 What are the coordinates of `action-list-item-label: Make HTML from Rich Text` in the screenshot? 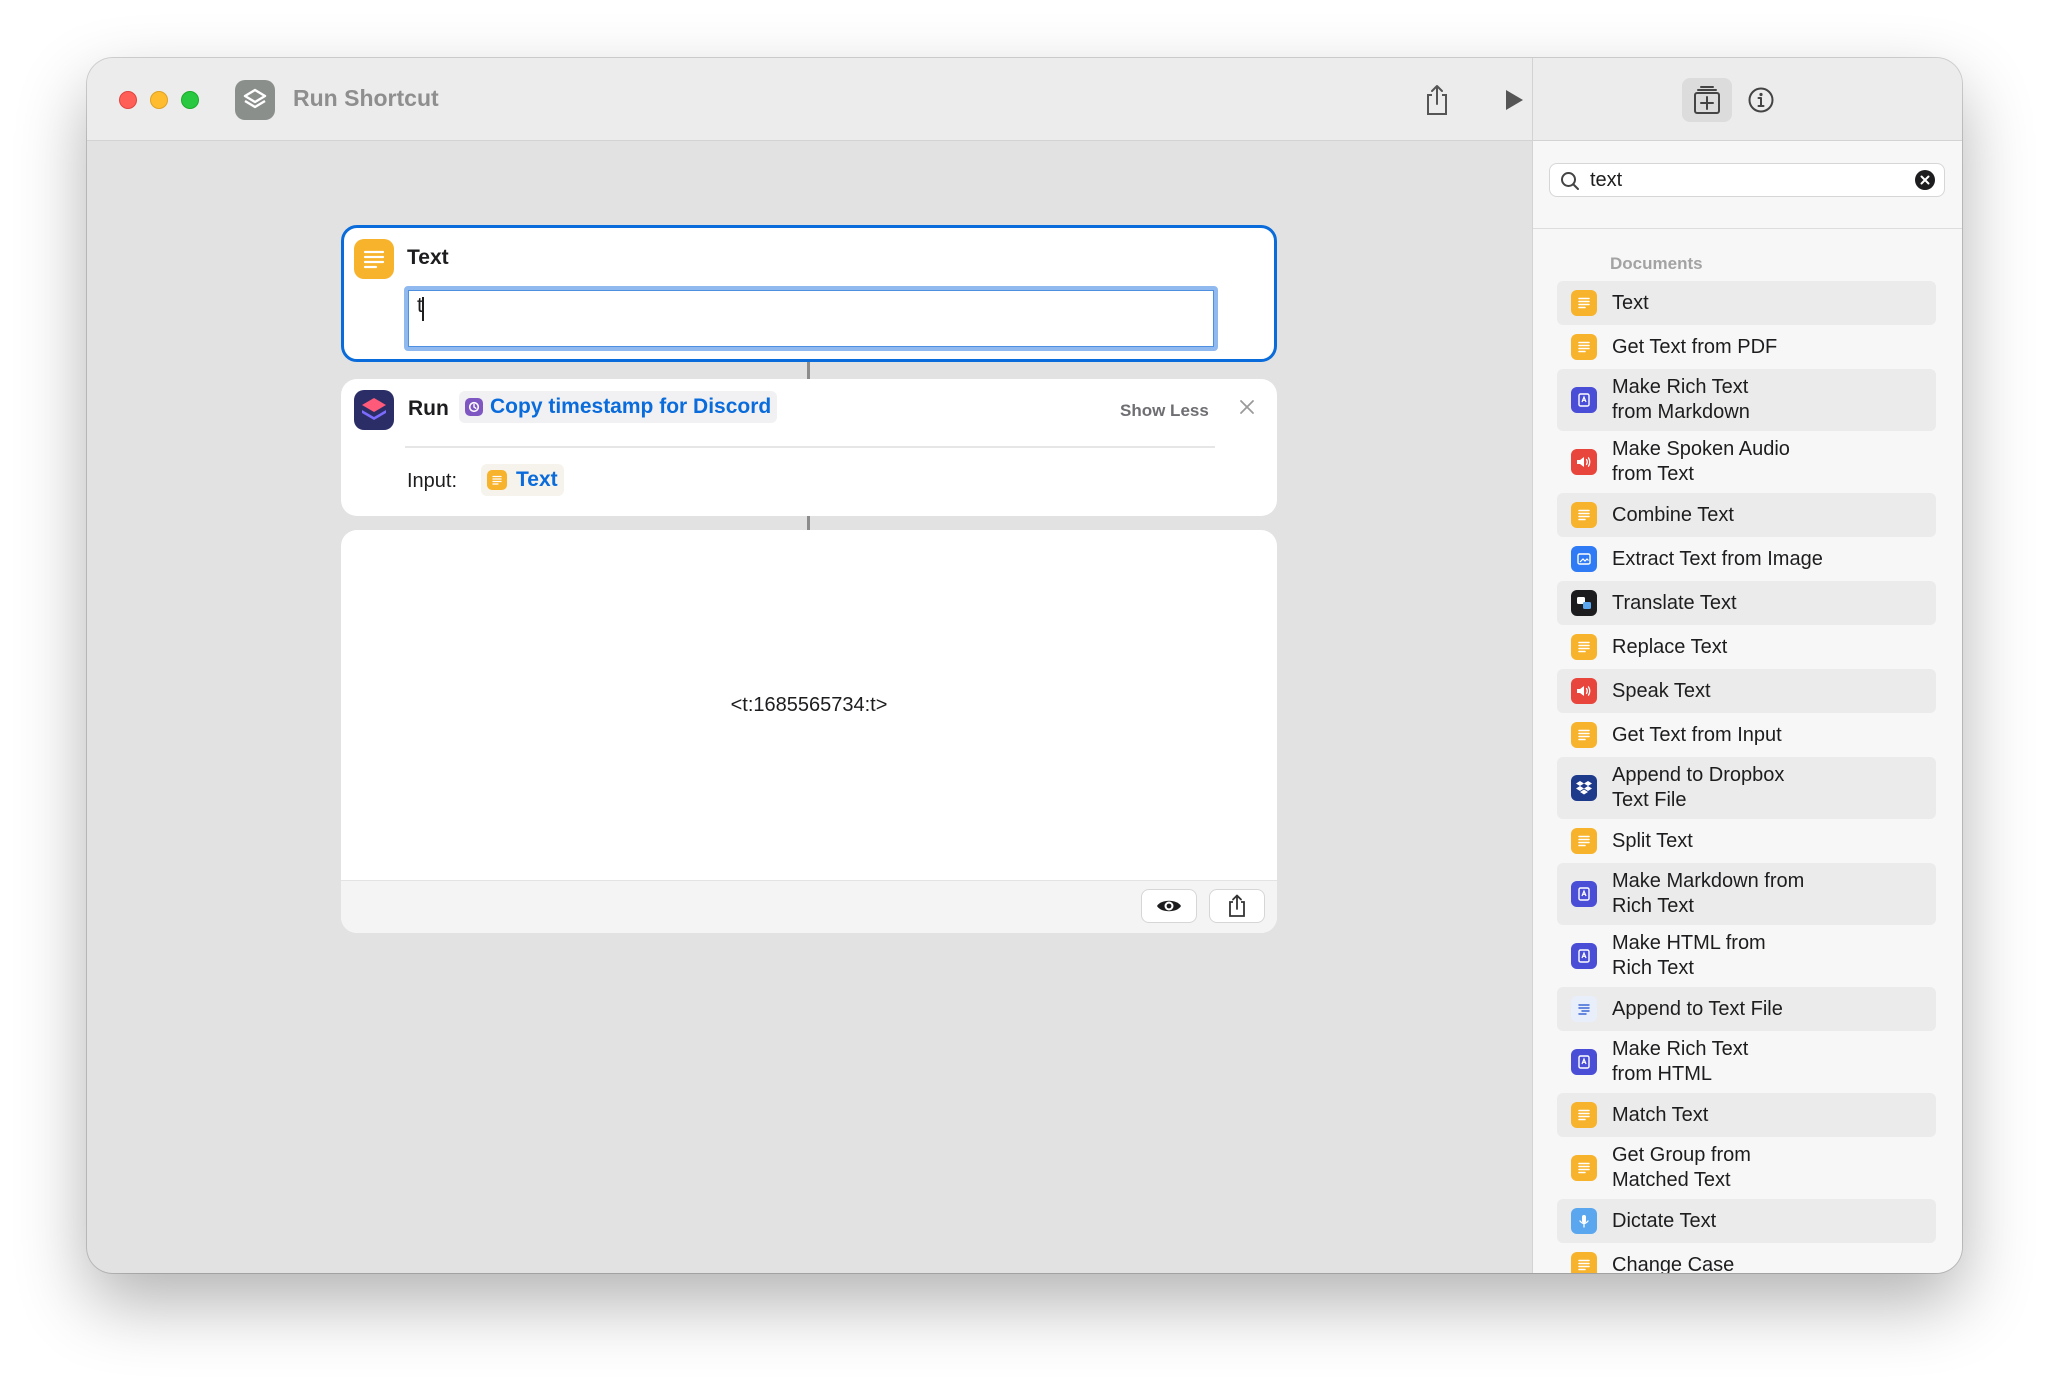 It's located at (1689, 955).